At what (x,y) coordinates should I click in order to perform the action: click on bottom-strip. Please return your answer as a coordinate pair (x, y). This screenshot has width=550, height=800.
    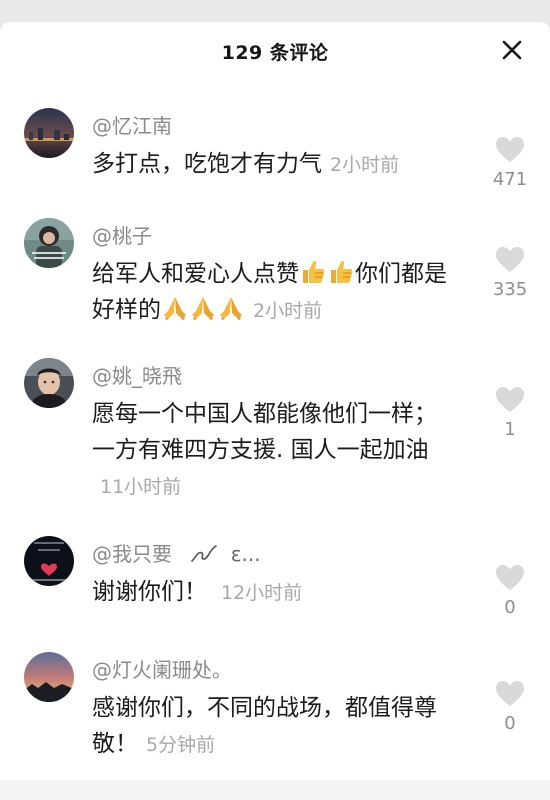
    Looking at the image, I should click on (275, 790).